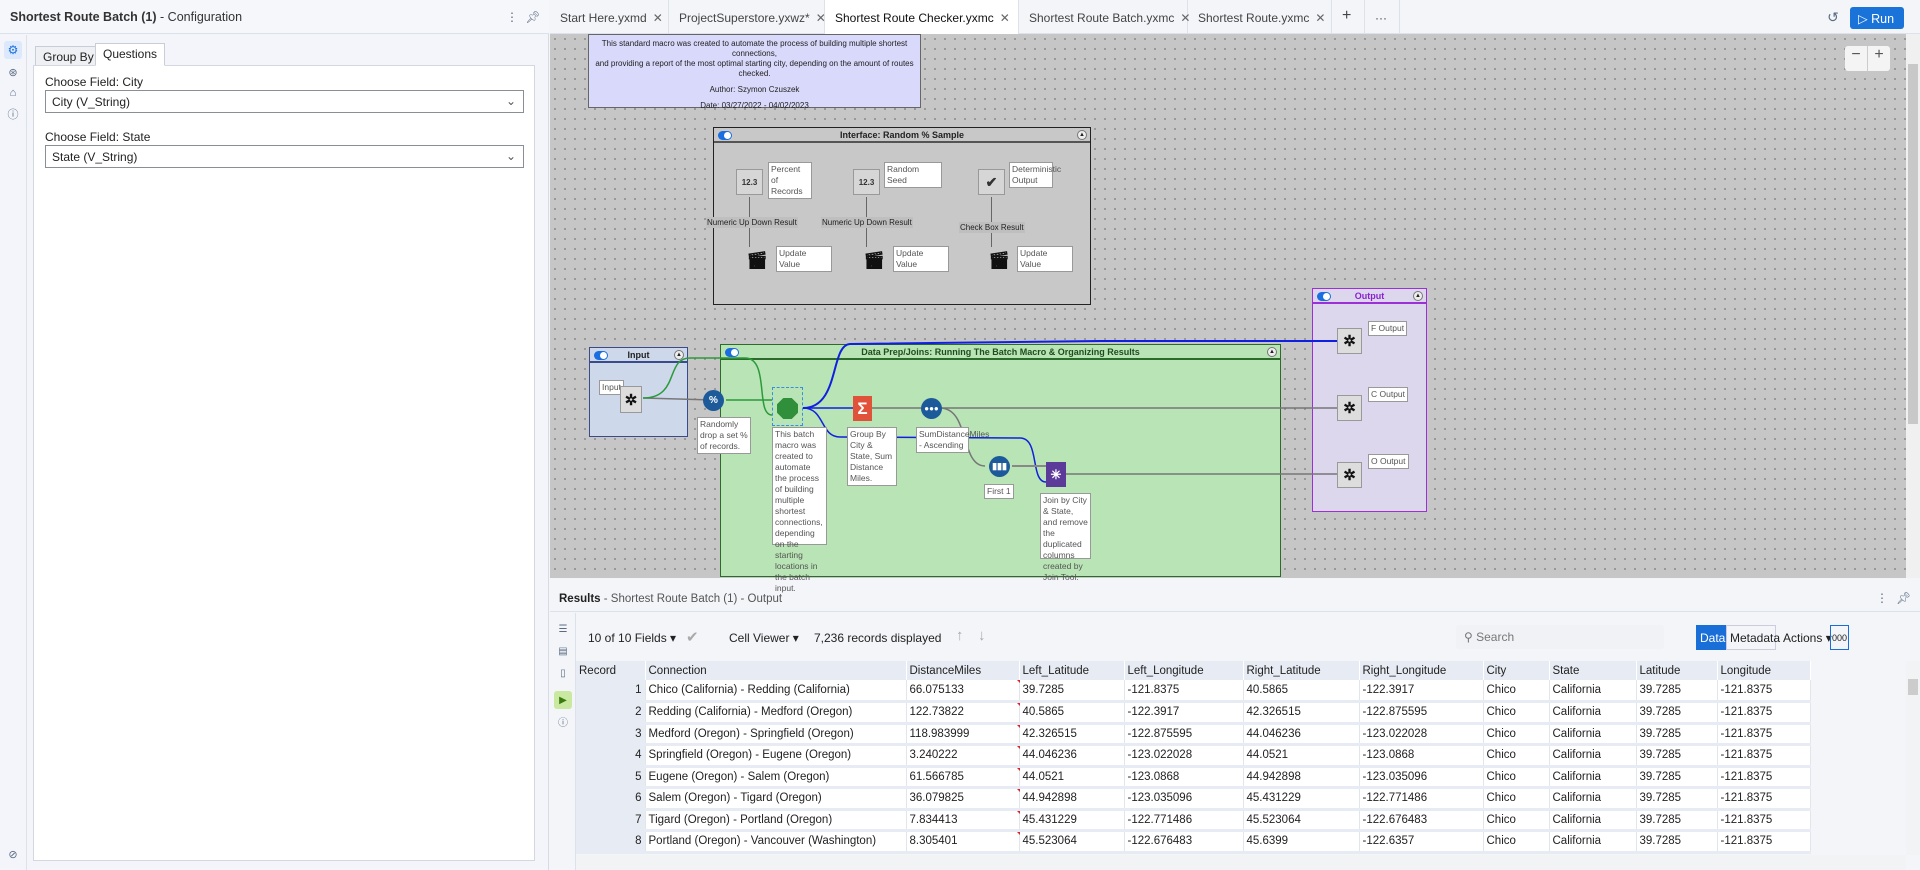 The height and width of the screenshot is (870, 1920). Describe the element at coordinates (787, 408) in the screenshot. I see `batch-macro-icon` at that location.